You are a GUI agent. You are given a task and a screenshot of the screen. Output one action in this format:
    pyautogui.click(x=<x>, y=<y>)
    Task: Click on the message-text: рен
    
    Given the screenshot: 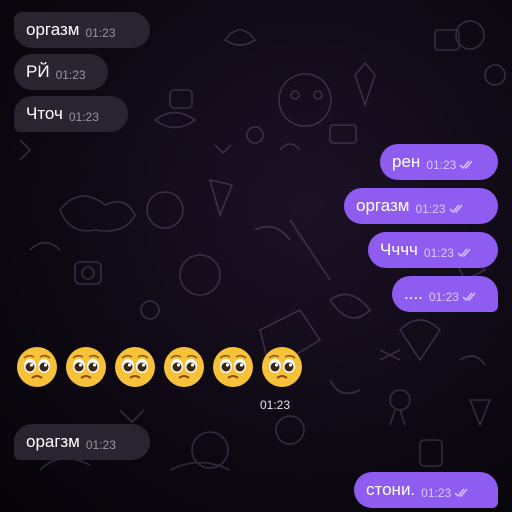 What is the action you would take?
    pyautogui.click(x=406, y=161)
    